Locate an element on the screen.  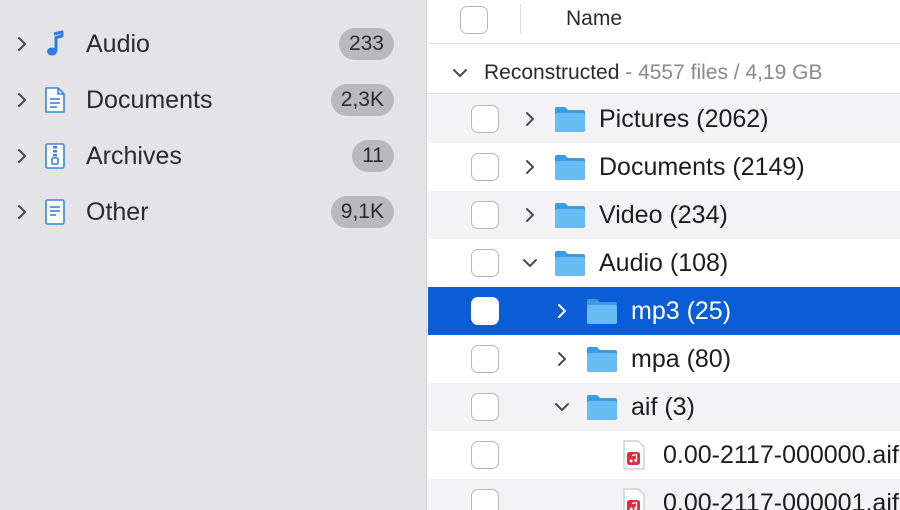
row-label: mpa (80) is located at coordinates (681, 359).